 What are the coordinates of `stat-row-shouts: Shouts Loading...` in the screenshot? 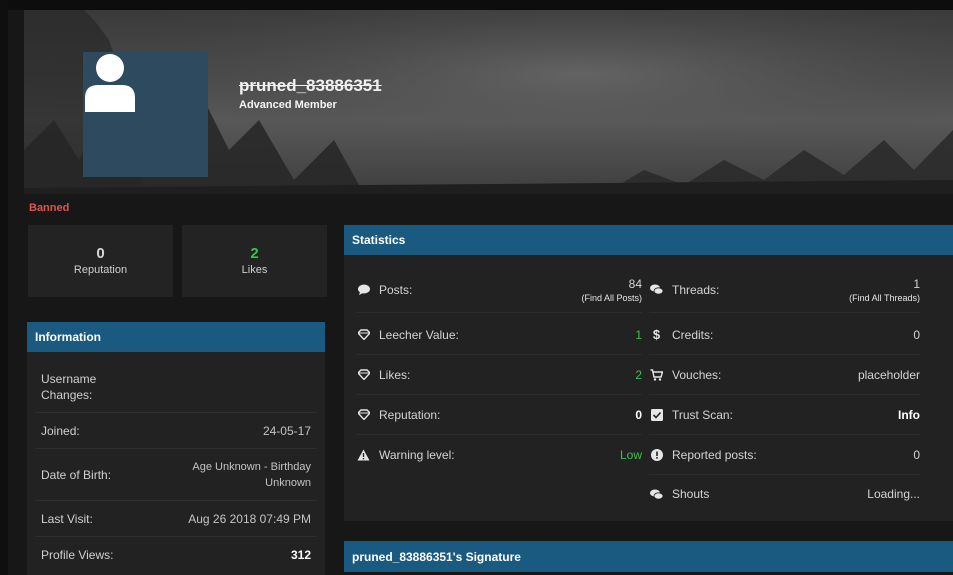 It's located at (784, 494).